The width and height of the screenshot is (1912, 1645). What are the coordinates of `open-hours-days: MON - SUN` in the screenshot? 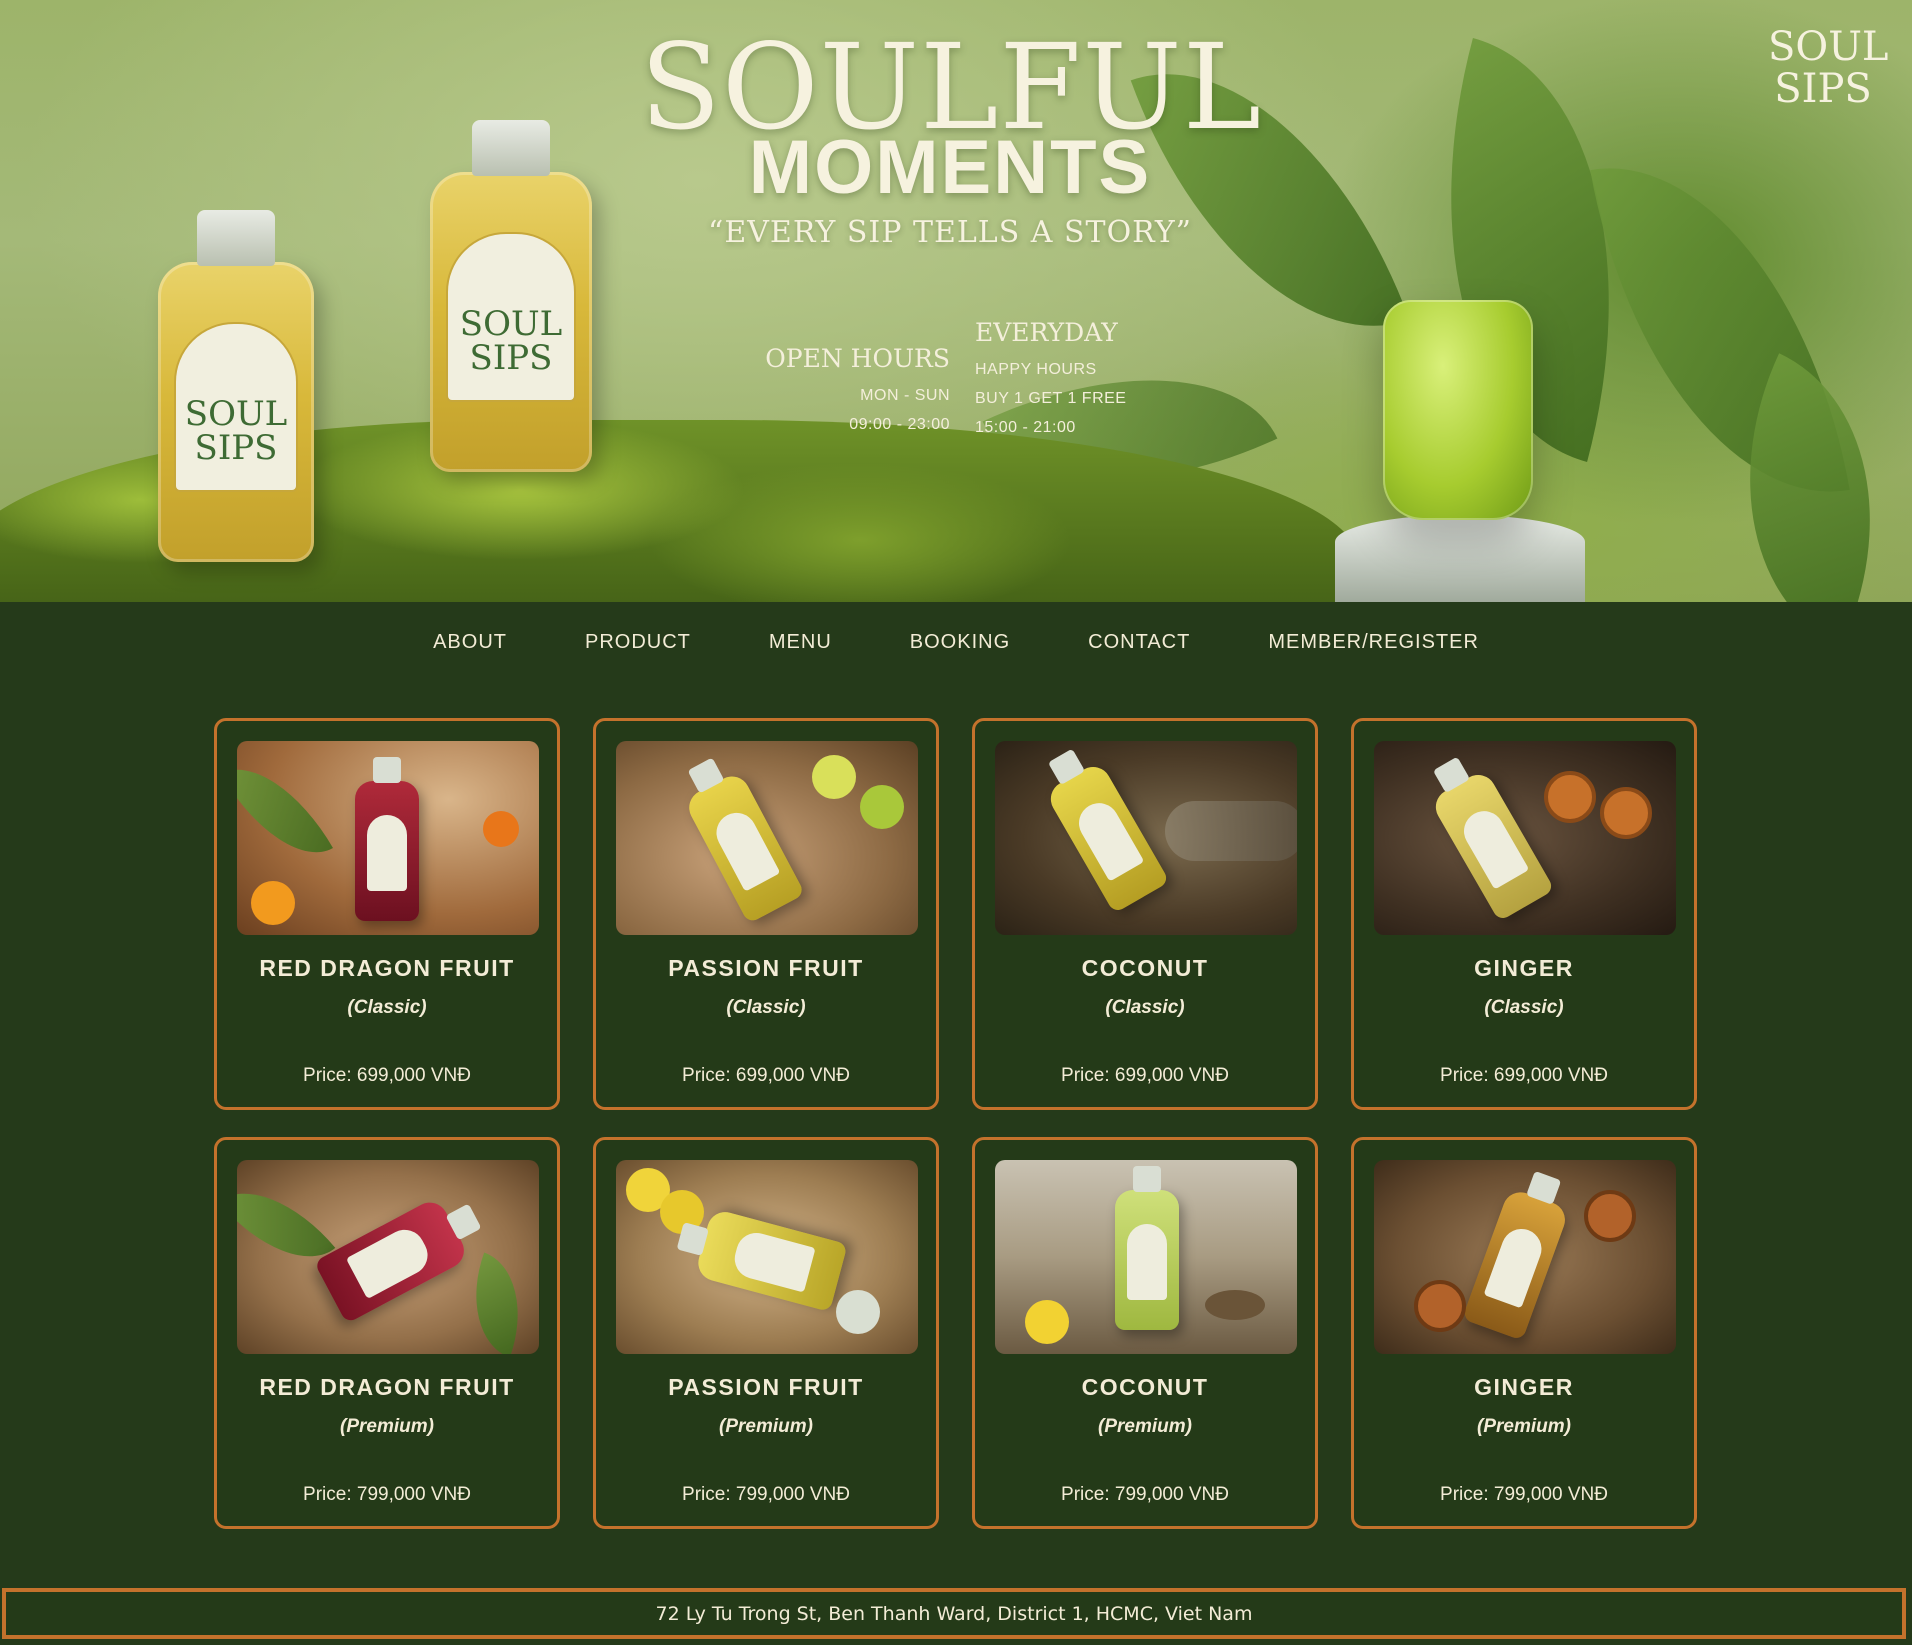 It's located at (905, 395).